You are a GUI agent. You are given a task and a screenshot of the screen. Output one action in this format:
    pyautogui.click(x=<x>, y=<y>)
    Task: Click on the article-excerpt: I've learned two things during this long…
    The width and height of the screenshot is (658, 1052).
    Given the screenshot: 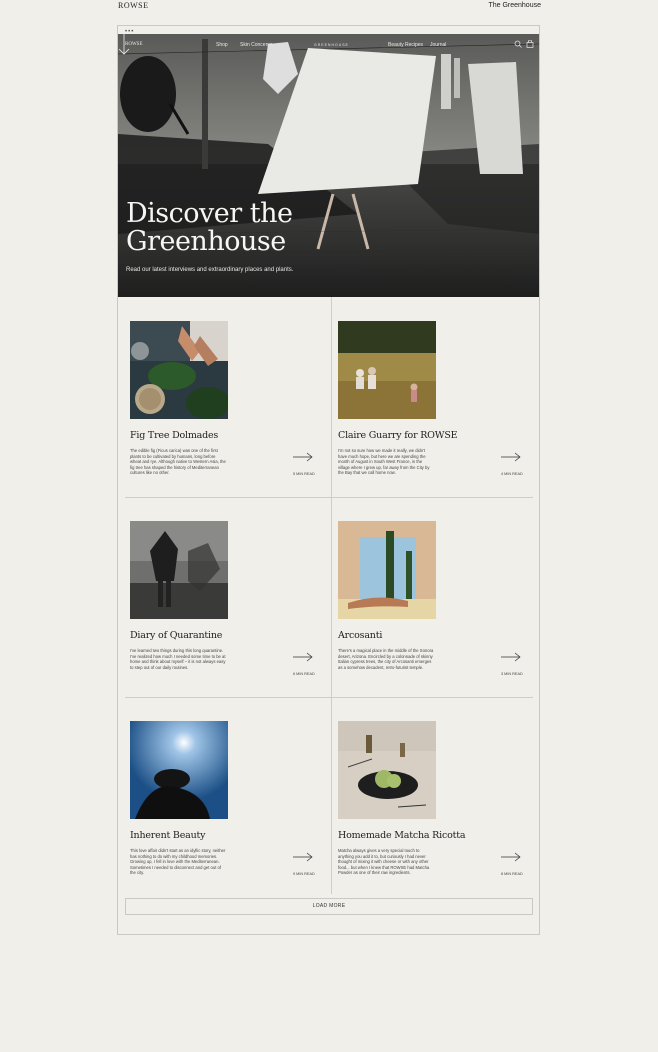 What is the action you would take?
    pyautogui.click(x=178, y=659)
    